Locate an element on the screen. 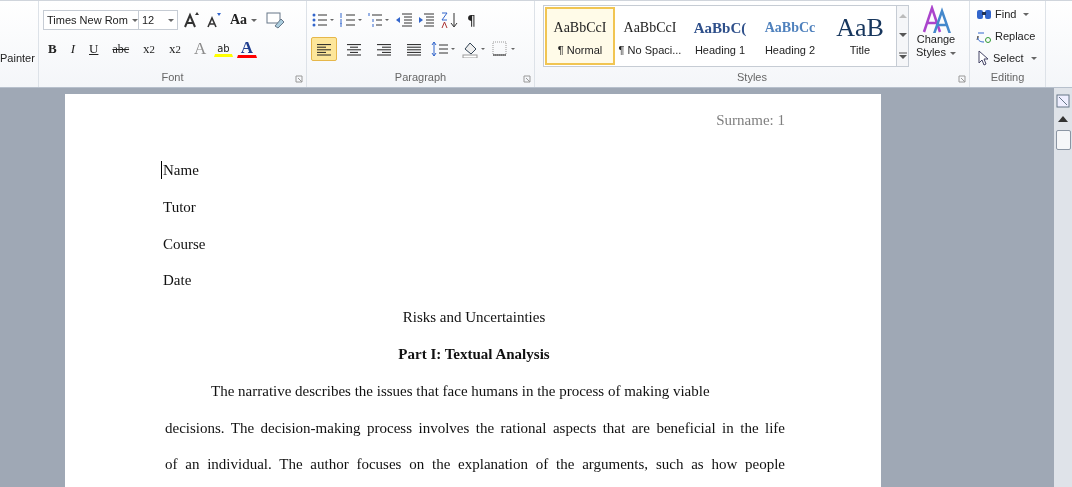  align-justify-icon is located at coordinates (414, 49).